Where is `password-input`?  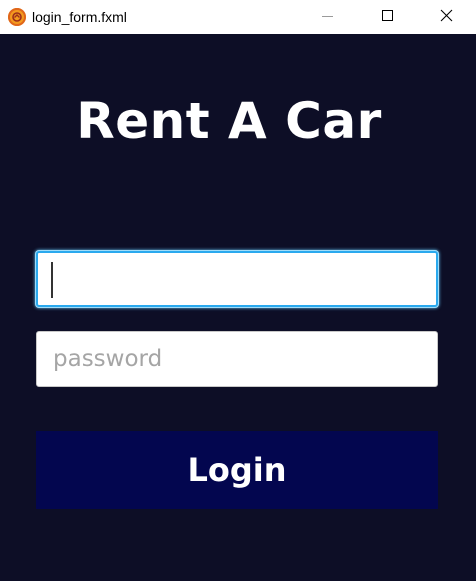 password-input is located at coordinates (237, 359).